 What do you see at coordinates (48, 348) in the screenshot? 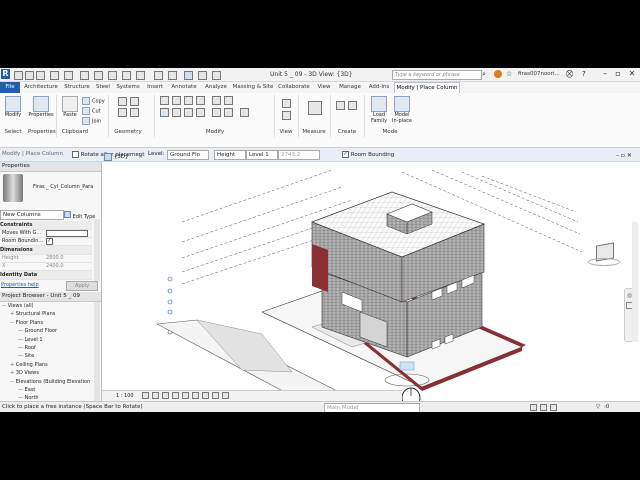
I see `browser-item: — Roof` at bounding box center [48, 348].